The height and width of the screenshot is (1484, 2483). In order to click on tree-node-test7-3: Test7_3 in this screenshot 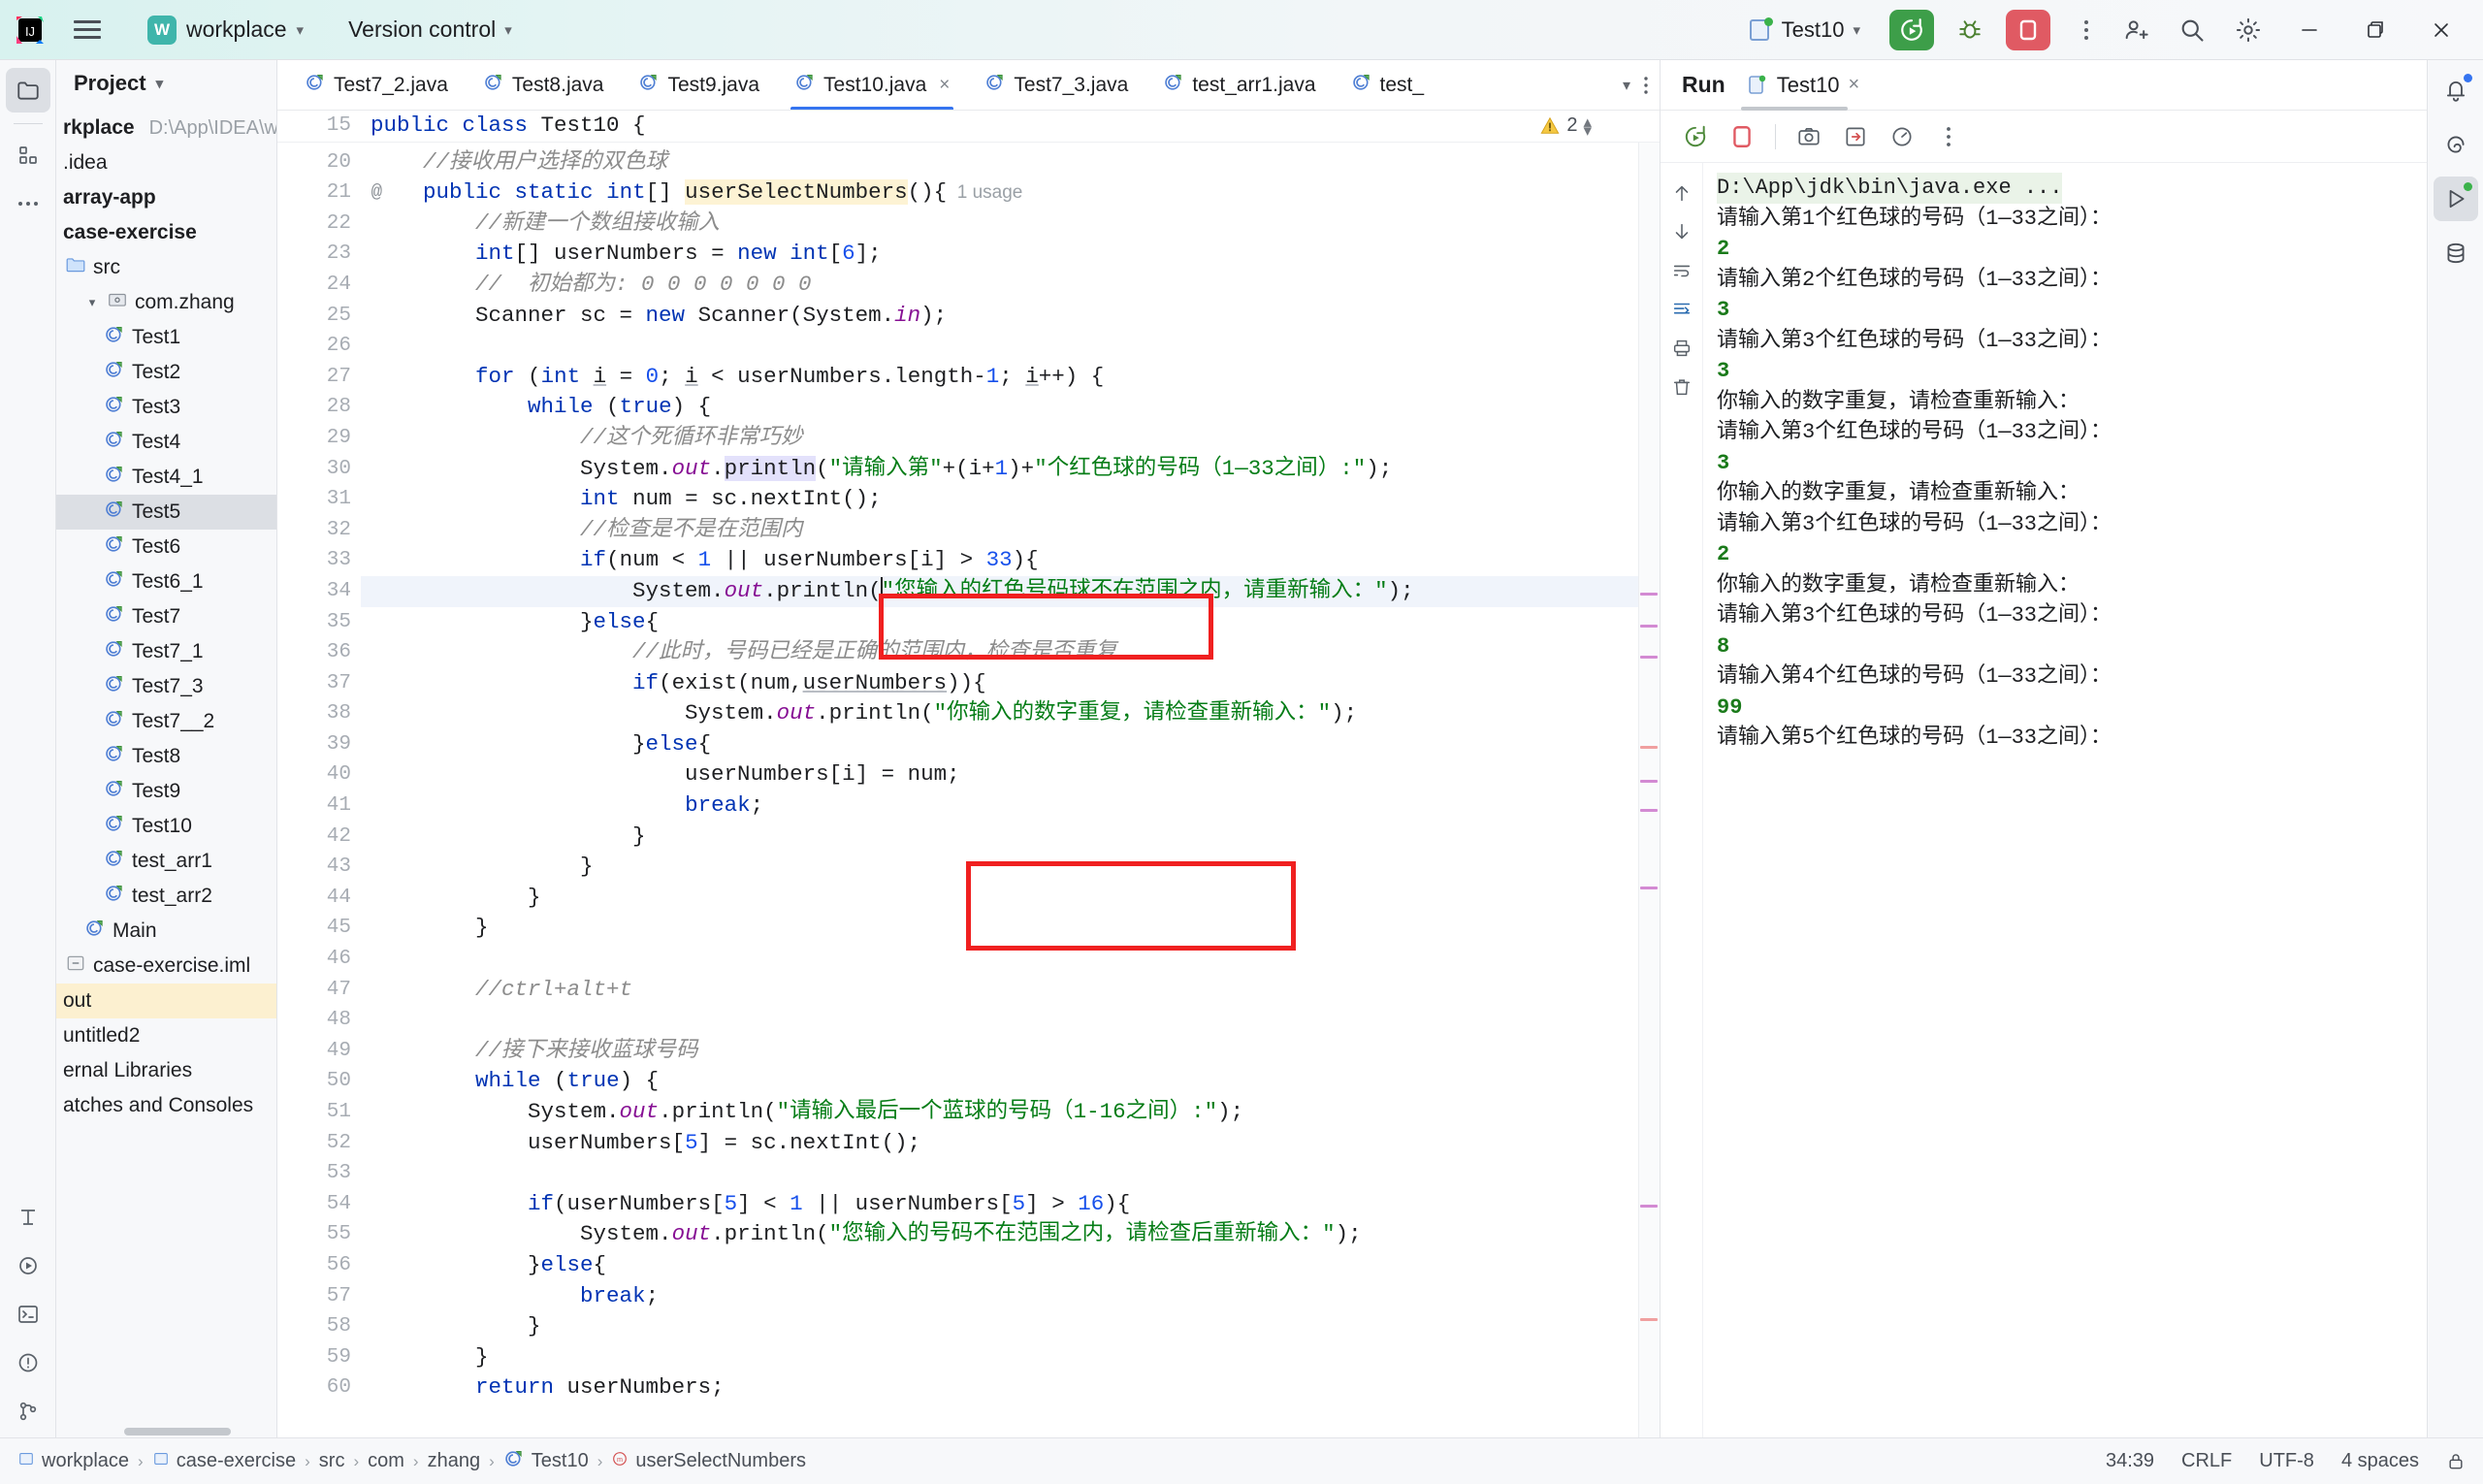, I will do `click(166, 686)`.